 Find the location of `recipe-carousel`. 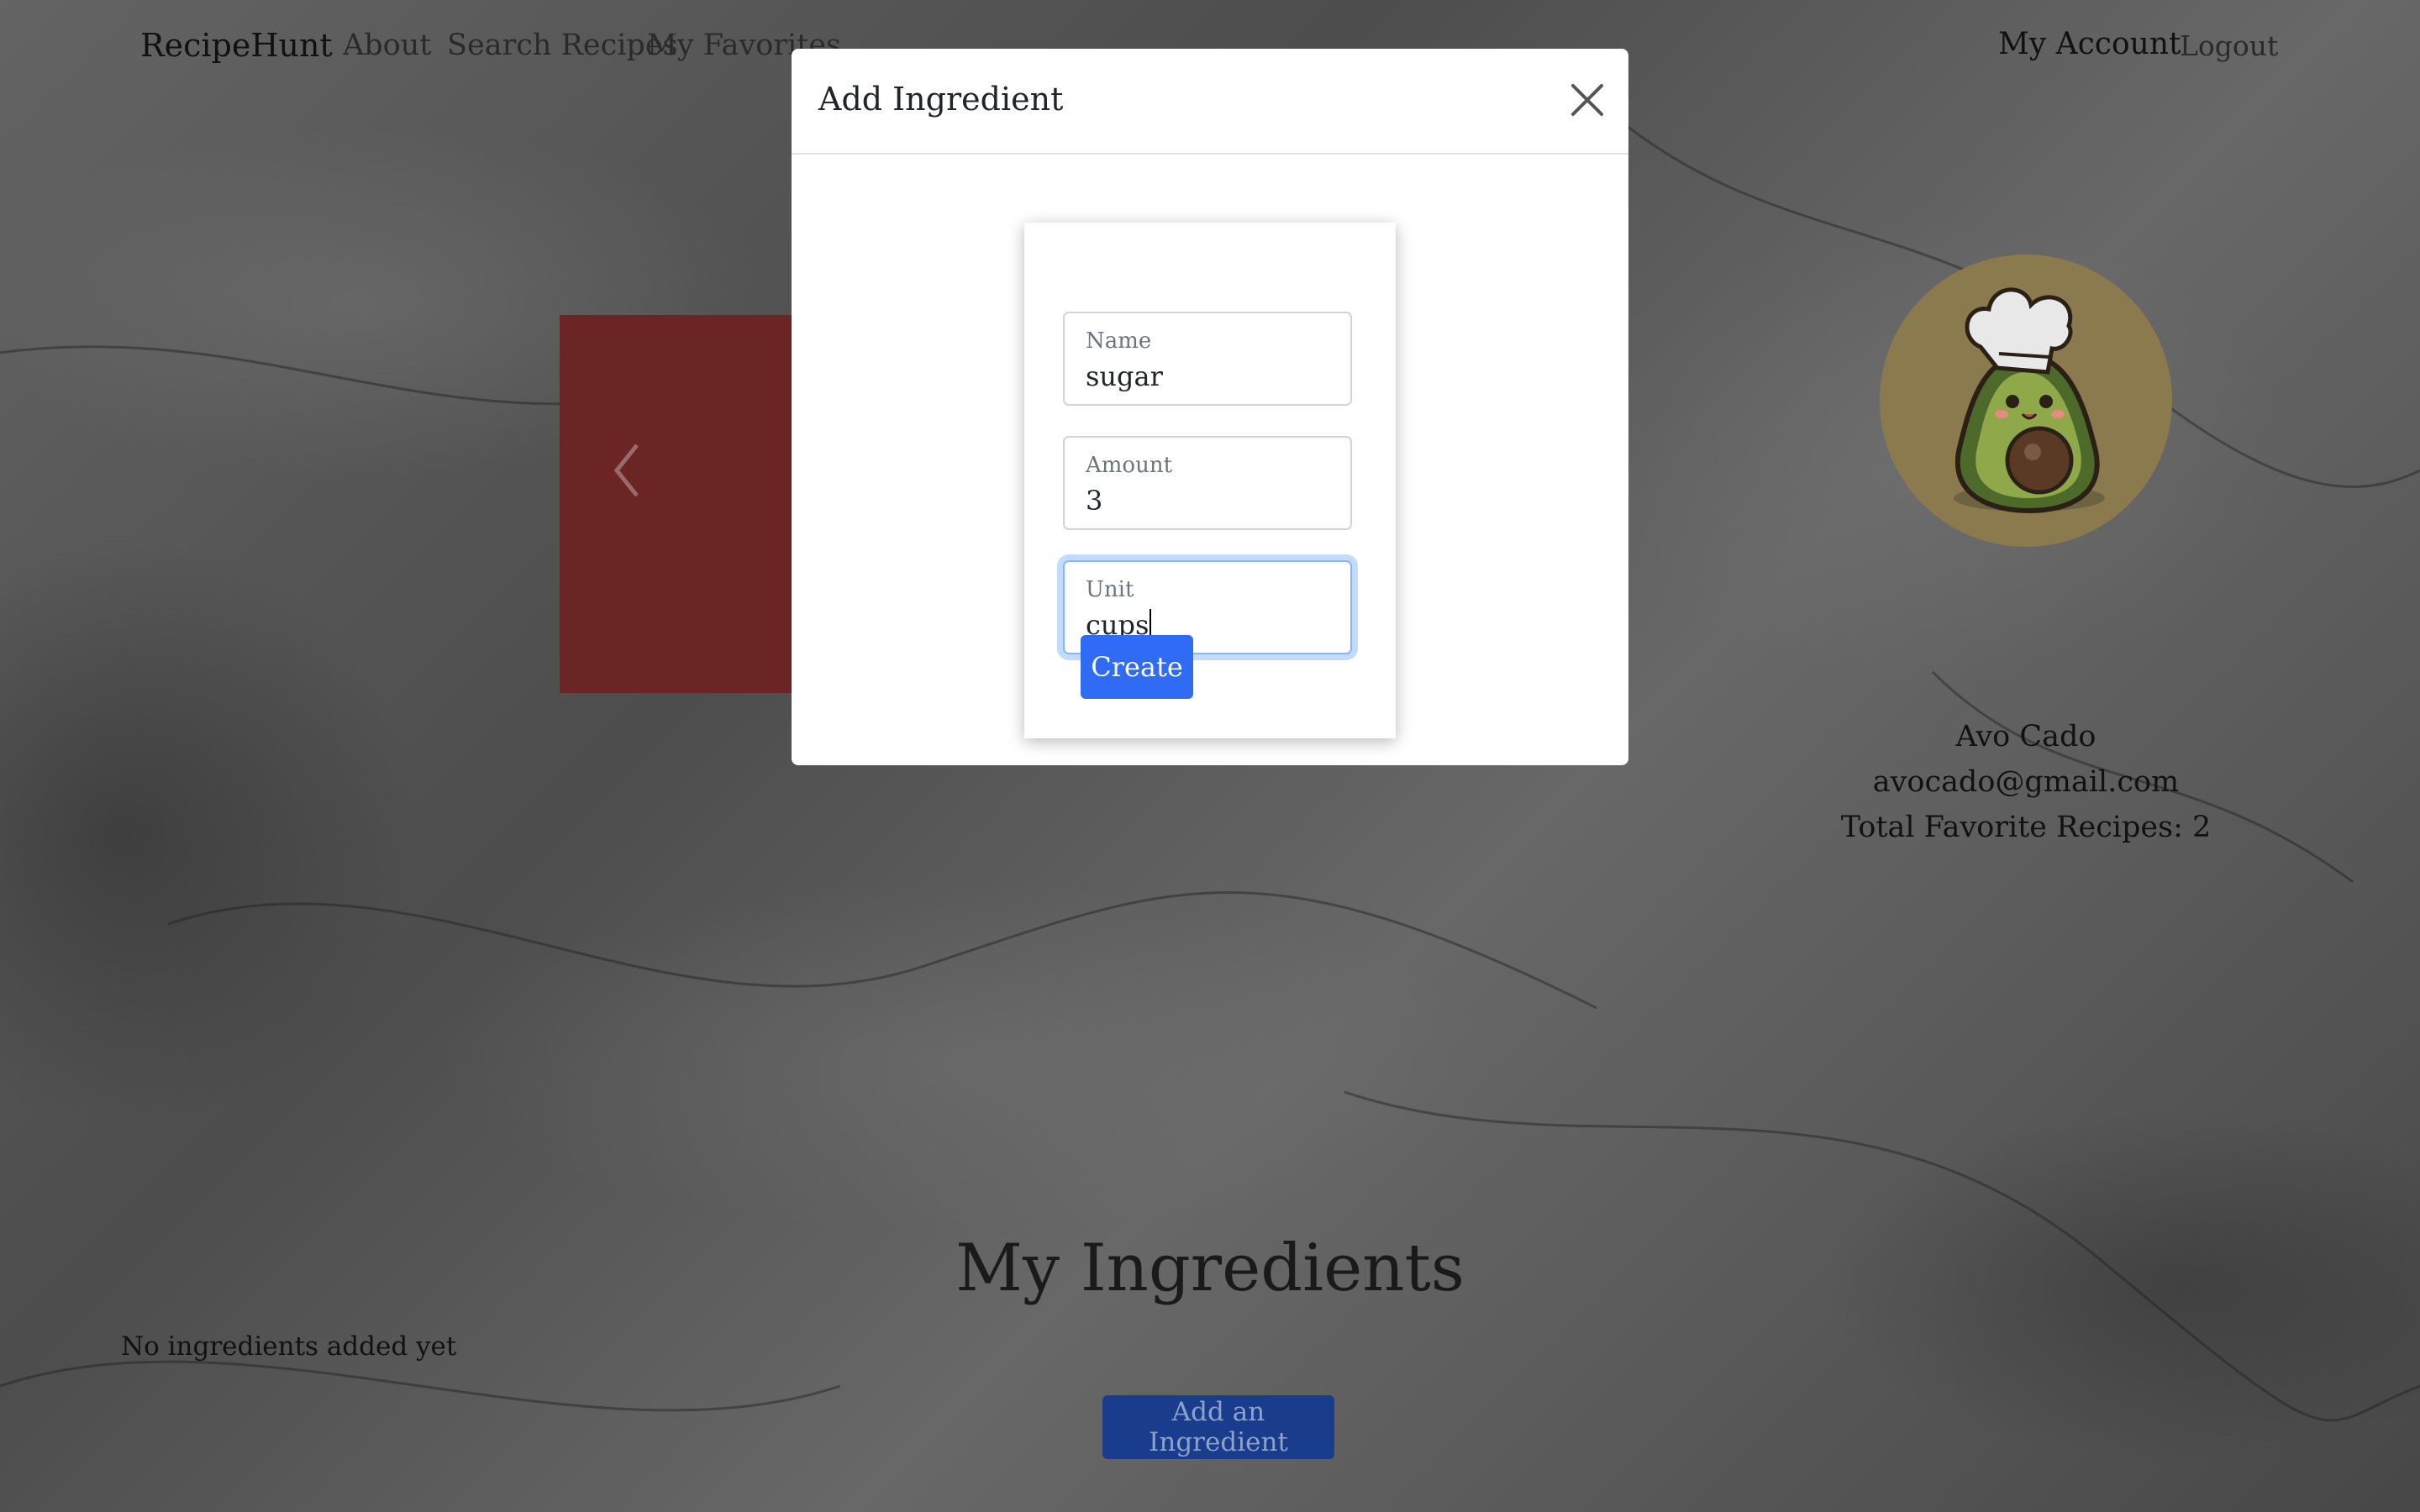

recipe-carousel is located at coordinates (677, 504).